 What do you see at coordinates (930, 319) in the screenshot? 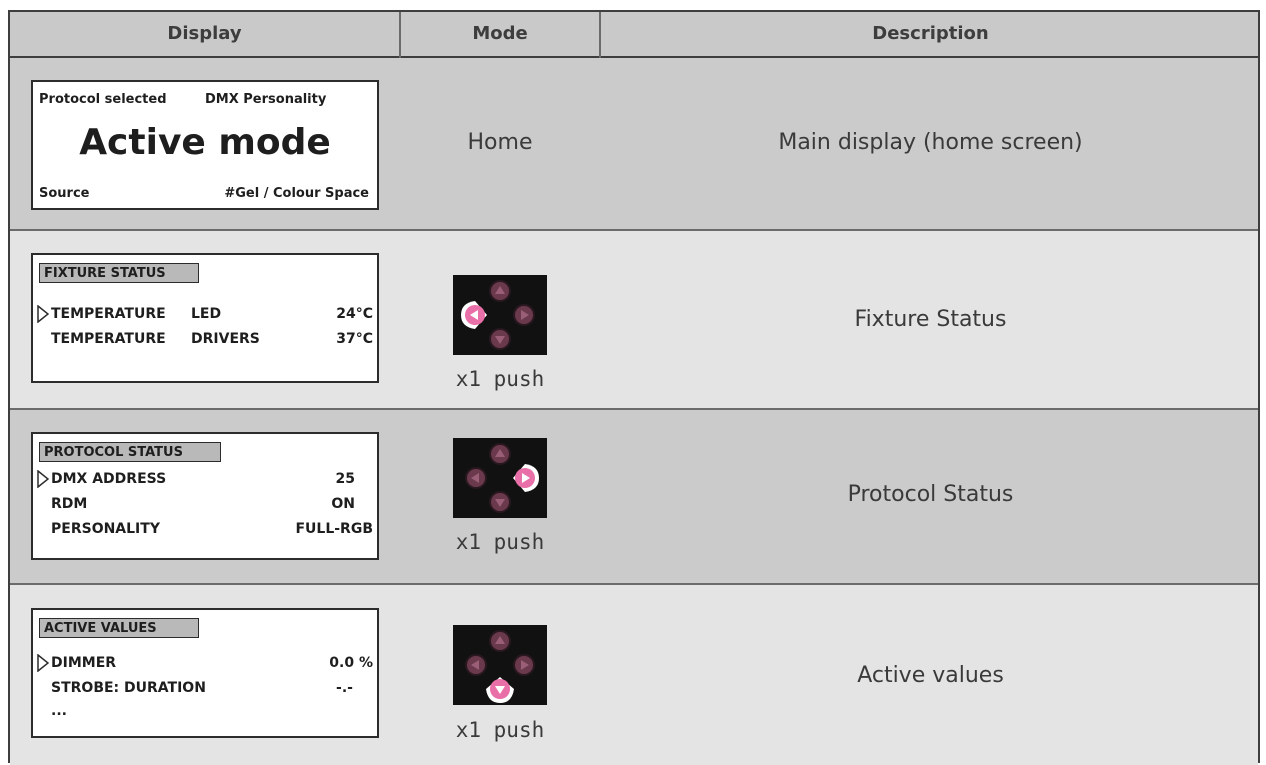
I see `description: Fixture Status` at bounding box center [930, 319].